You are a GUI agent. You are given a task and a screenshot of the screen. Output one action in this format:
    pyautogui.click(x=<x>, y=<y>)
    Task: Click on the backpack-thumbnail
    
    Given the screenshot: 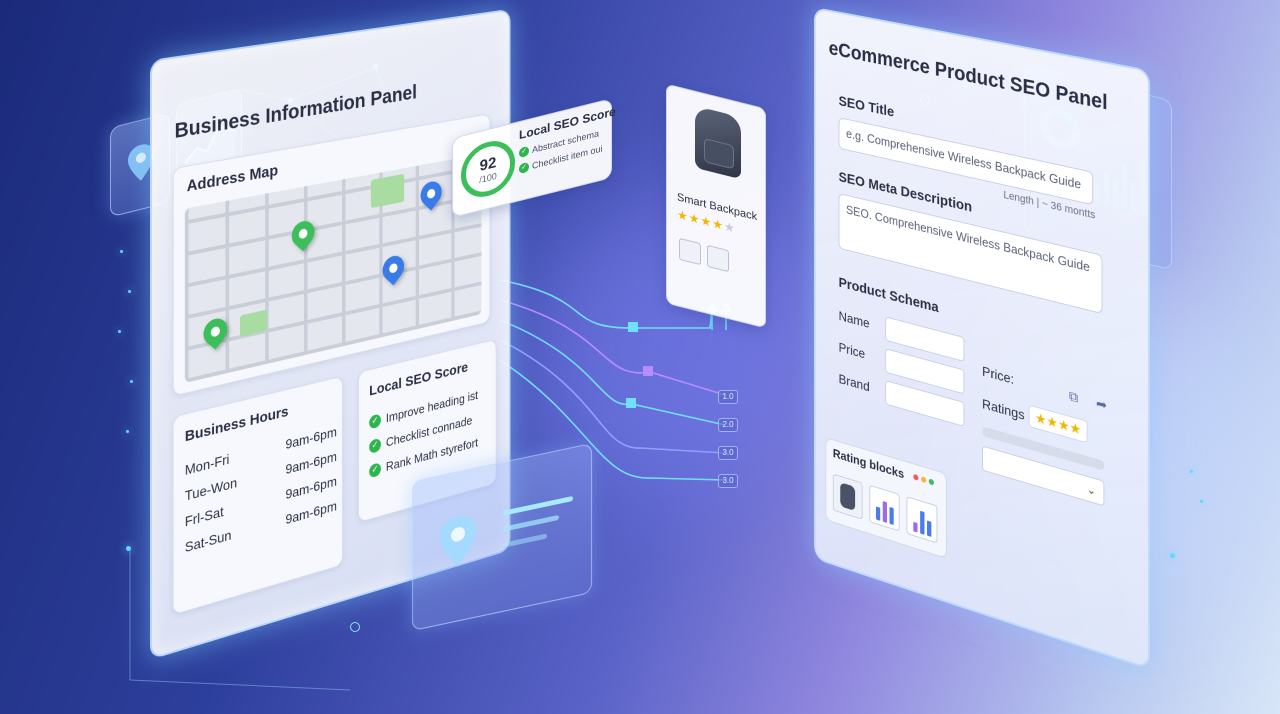 What is the action you would take?
    pyautogui.click(x=847, y=496)
    